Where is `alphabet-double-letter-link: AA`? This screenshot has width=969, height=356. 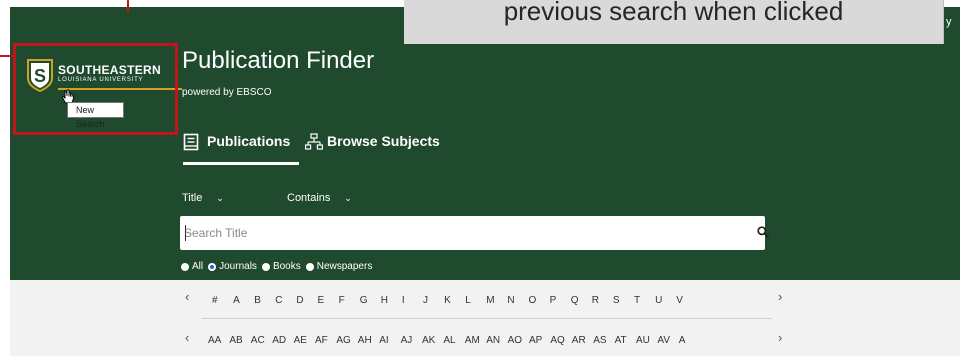
alphabet-double-letter-link: AA is located at coordinates (214, 340).